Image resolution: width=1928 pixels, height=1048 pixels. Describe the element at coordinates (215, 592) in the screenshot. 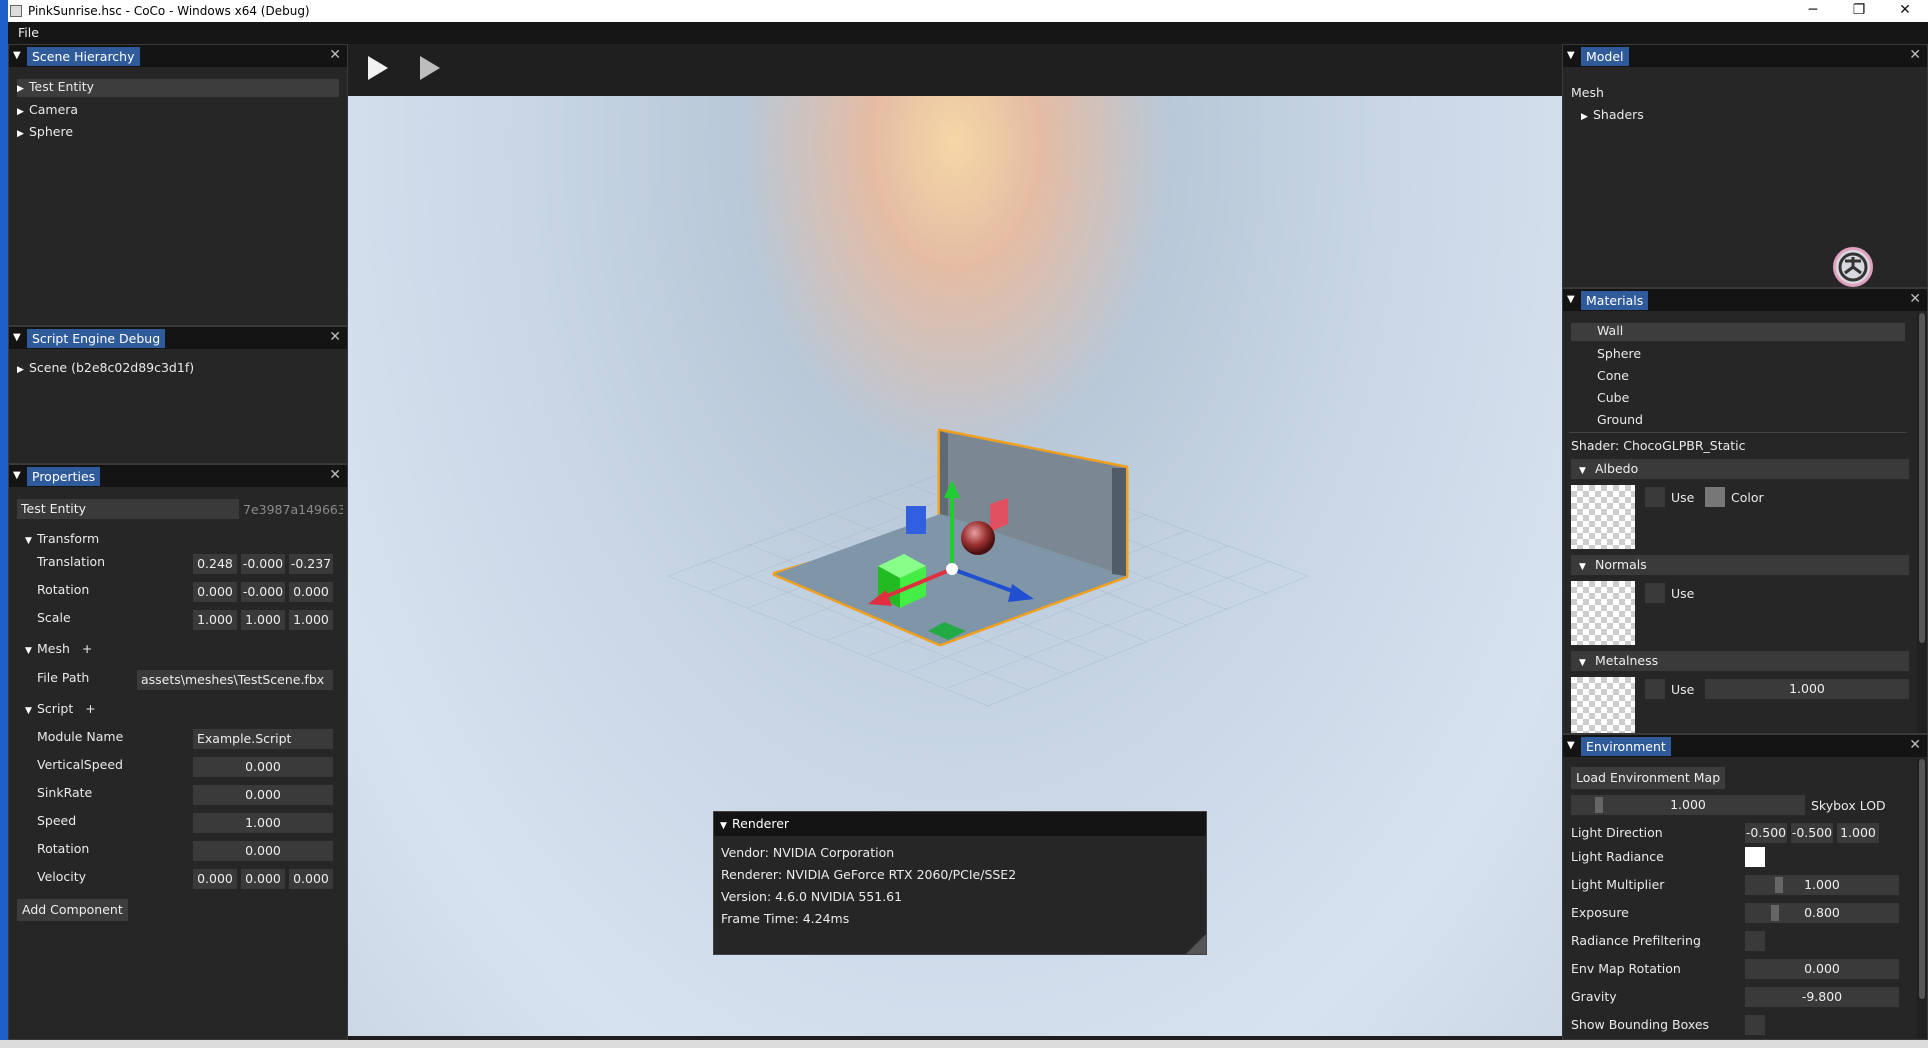

I see `rotation-x-field: 0.000` at that location.